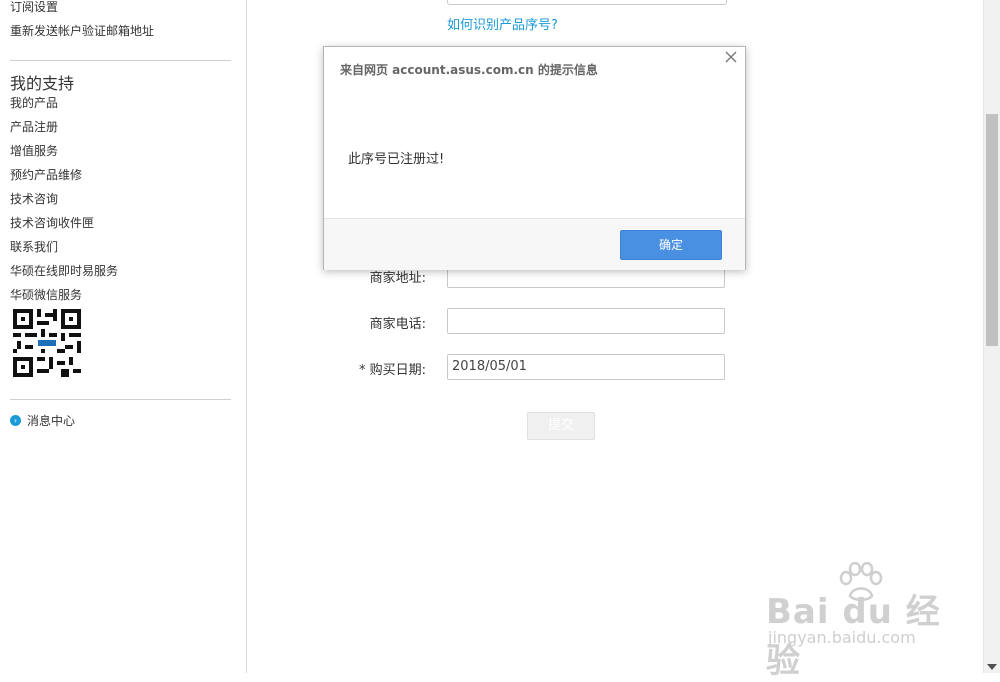  I want to click on serial-help-link: 如何识别产品序号?, so click(502, 23).